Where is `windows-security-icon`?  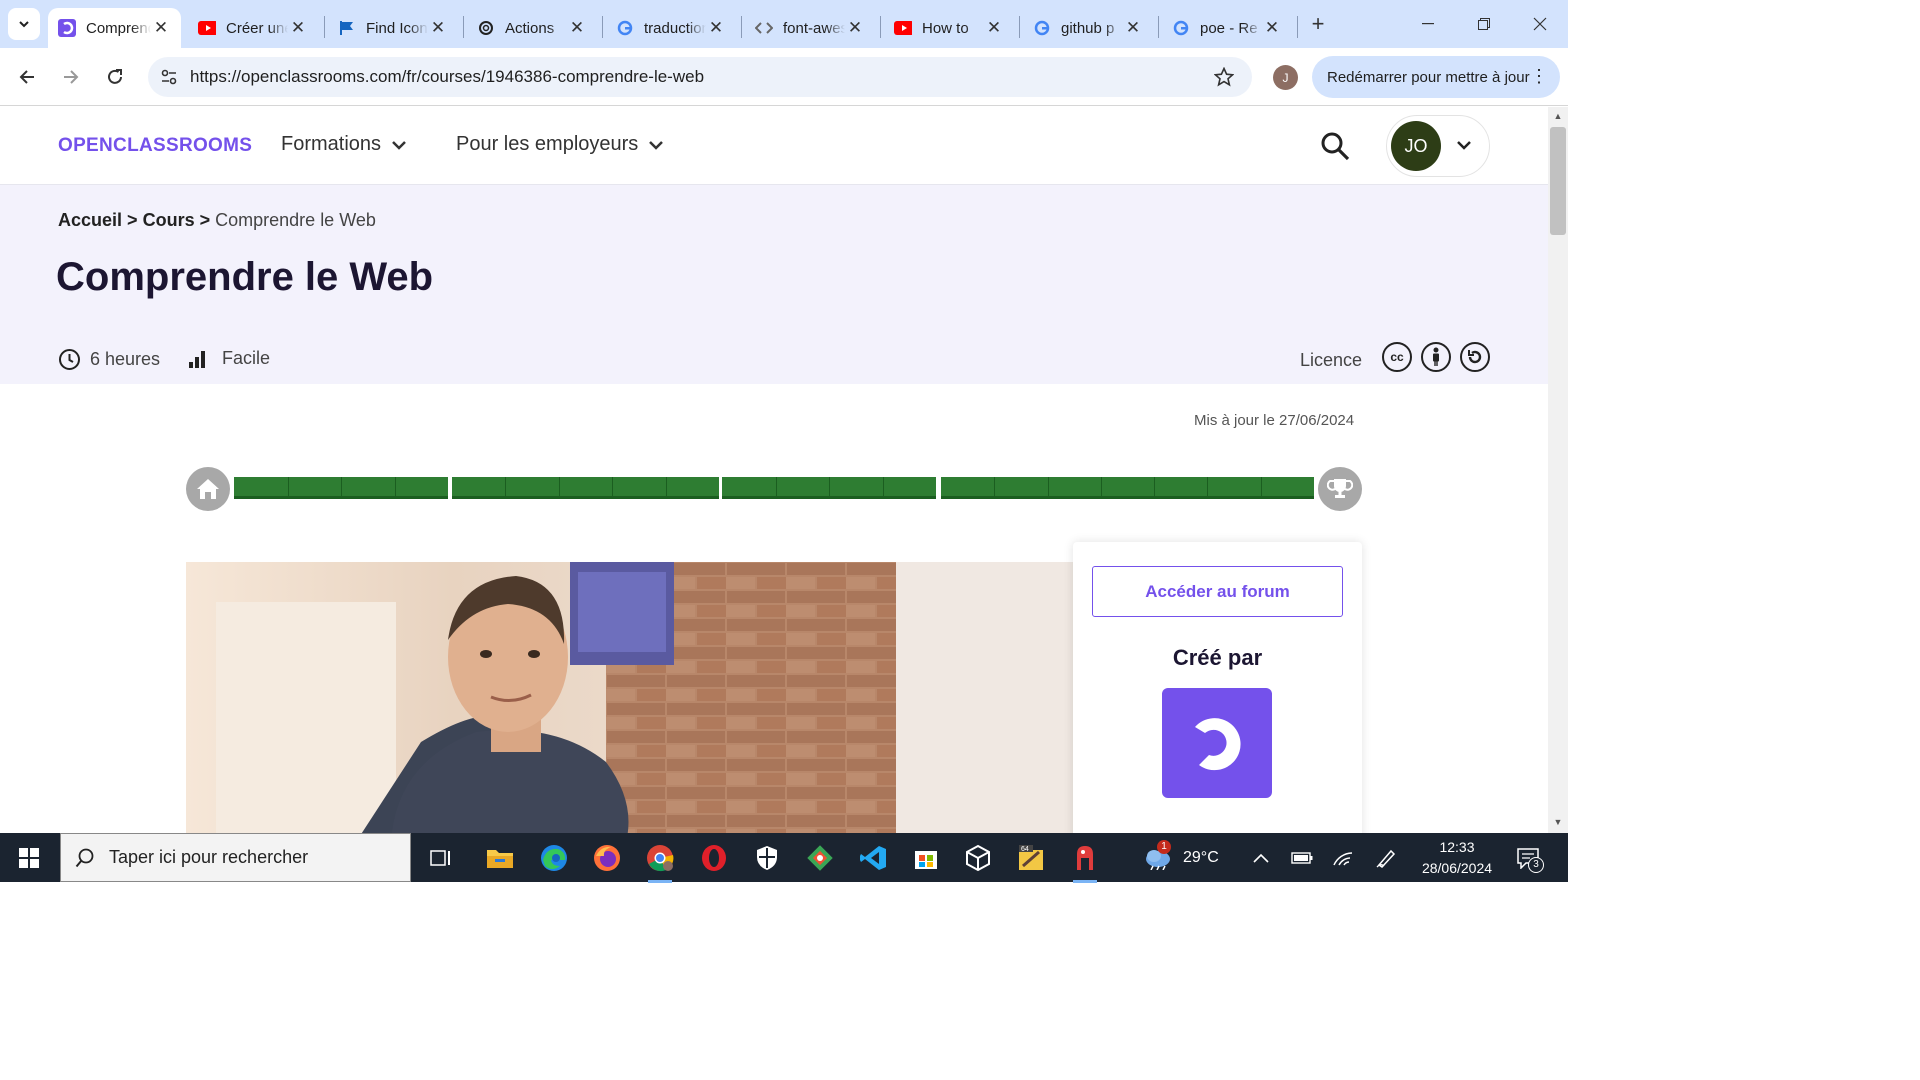
windows-security-icon is located at coordinates (767, 858).